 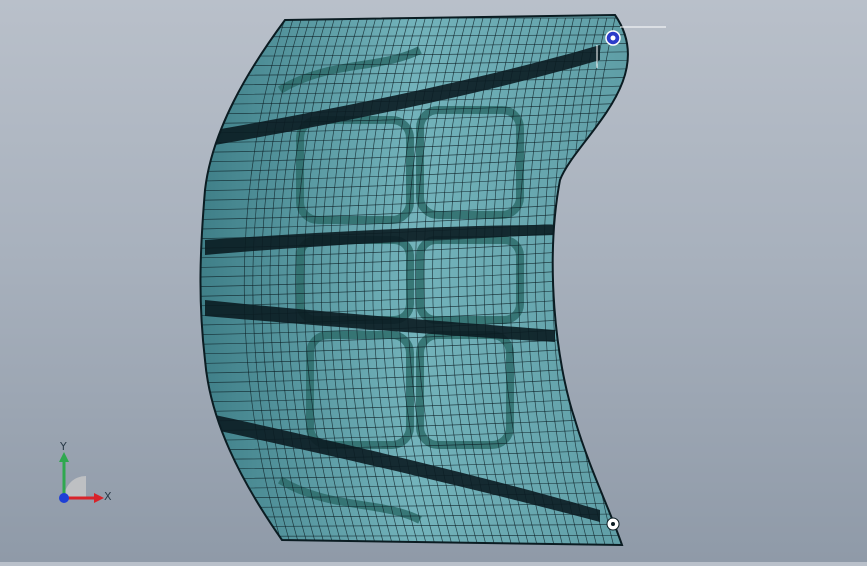 What do you see at coordinates (613, 524) in the screenshot?
I see `bottom-reference-marker` at bounding box center [613, 524].